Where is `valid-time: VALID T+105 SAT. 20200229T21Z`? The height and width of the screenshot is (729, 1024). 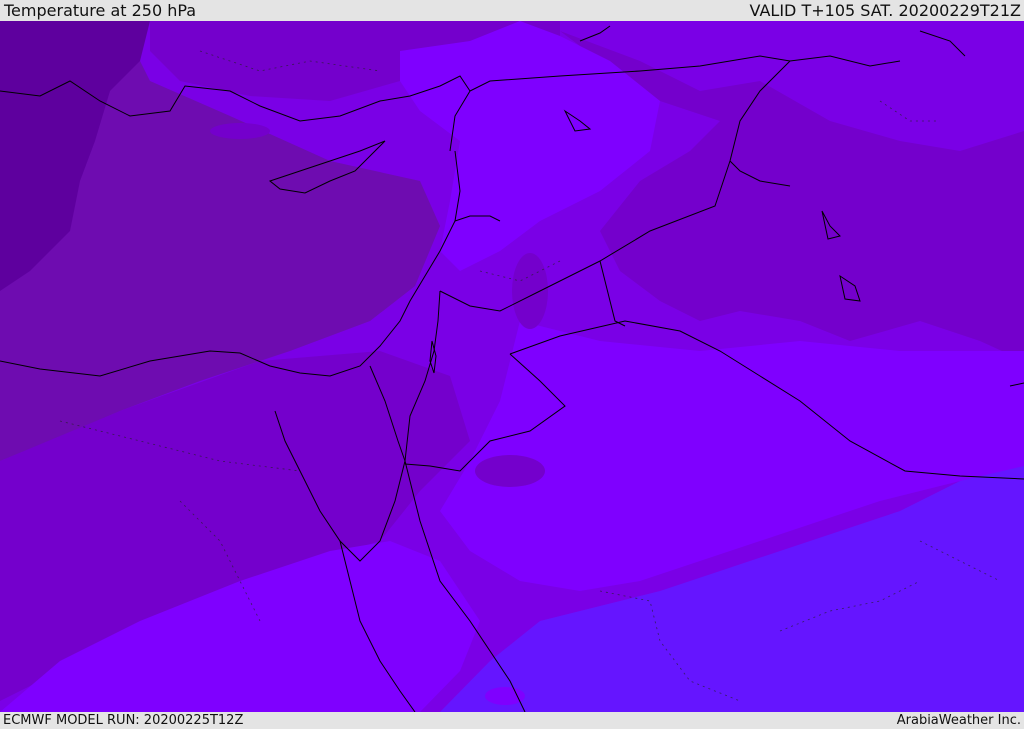
valid-time: VALID T+105 SAT. 20200229T21Z is located at coordinates (885, 10).